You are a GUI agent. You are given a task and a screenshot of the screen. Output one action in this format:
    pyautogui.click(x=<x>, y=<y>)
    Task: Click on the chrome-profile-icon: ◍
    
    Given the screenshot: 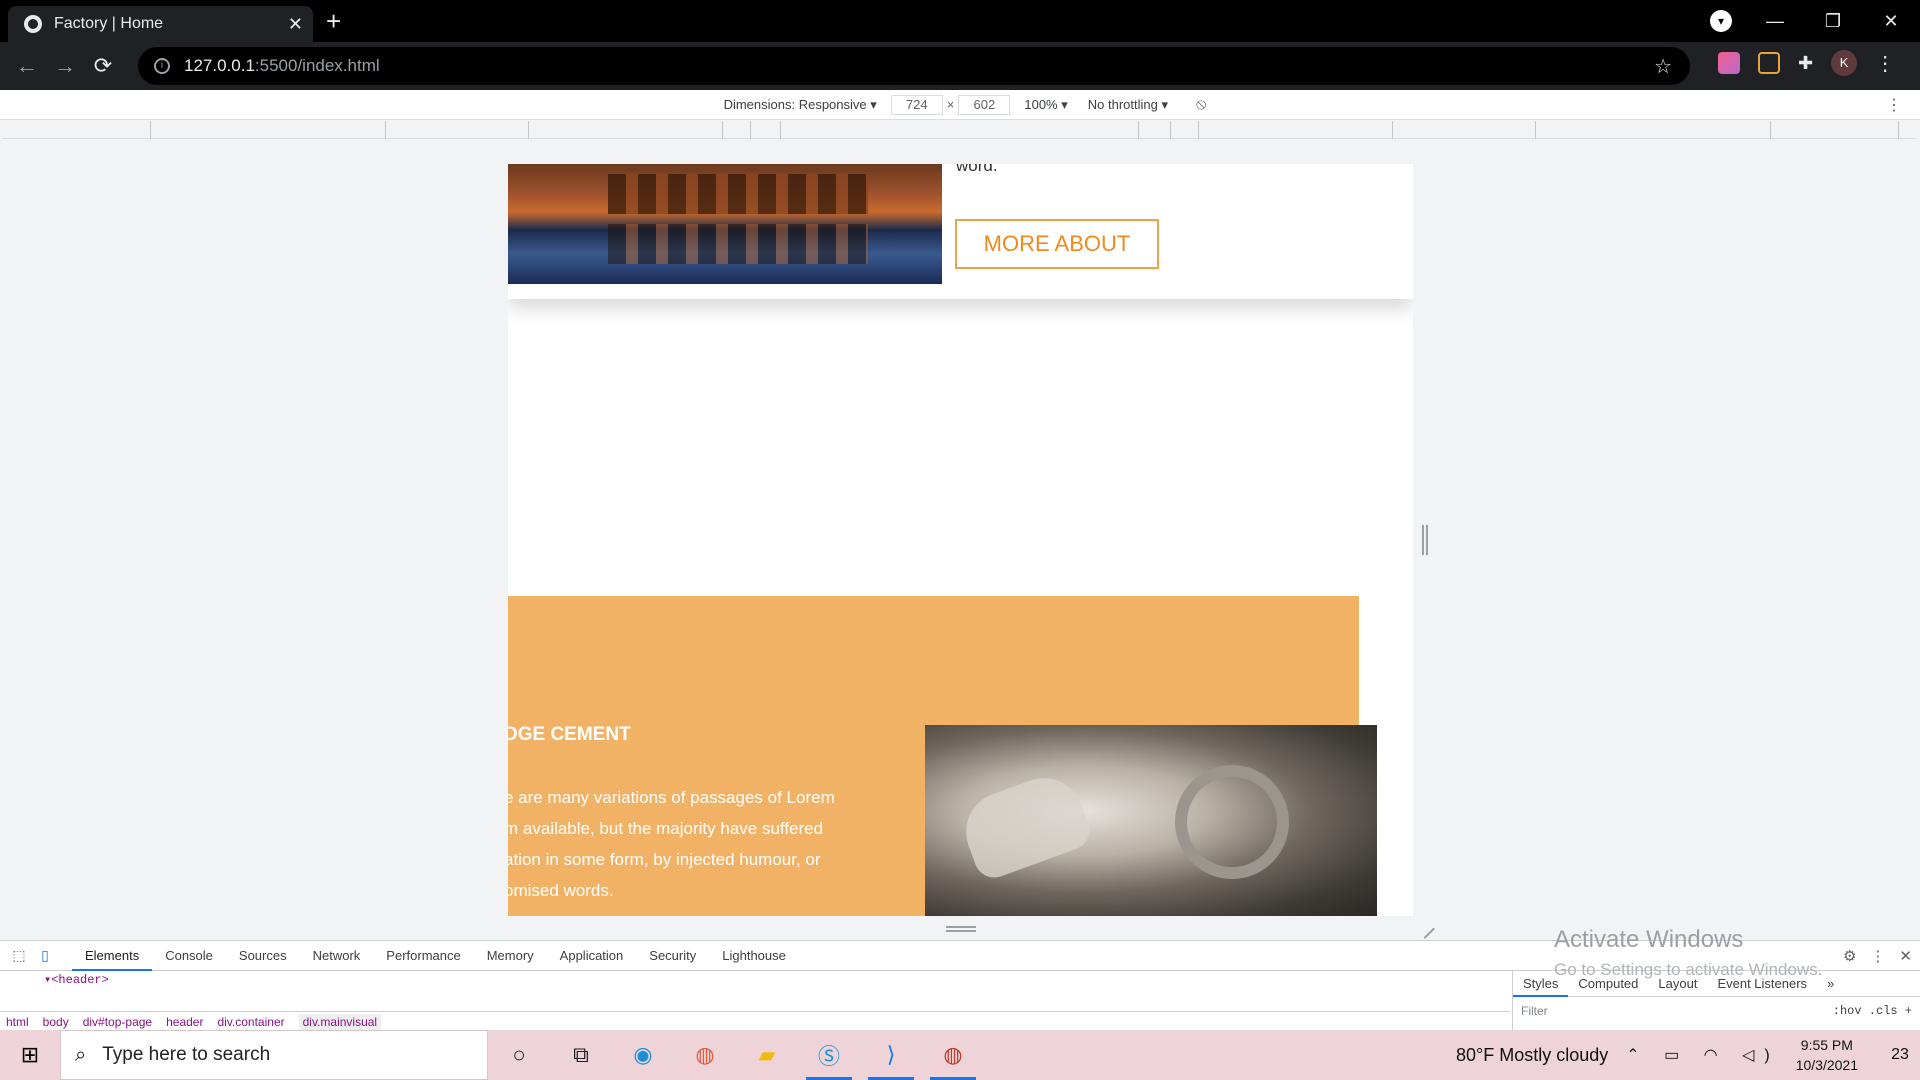 What is the action you would take?
    pyautogui.click(x=953, y=1055)
    